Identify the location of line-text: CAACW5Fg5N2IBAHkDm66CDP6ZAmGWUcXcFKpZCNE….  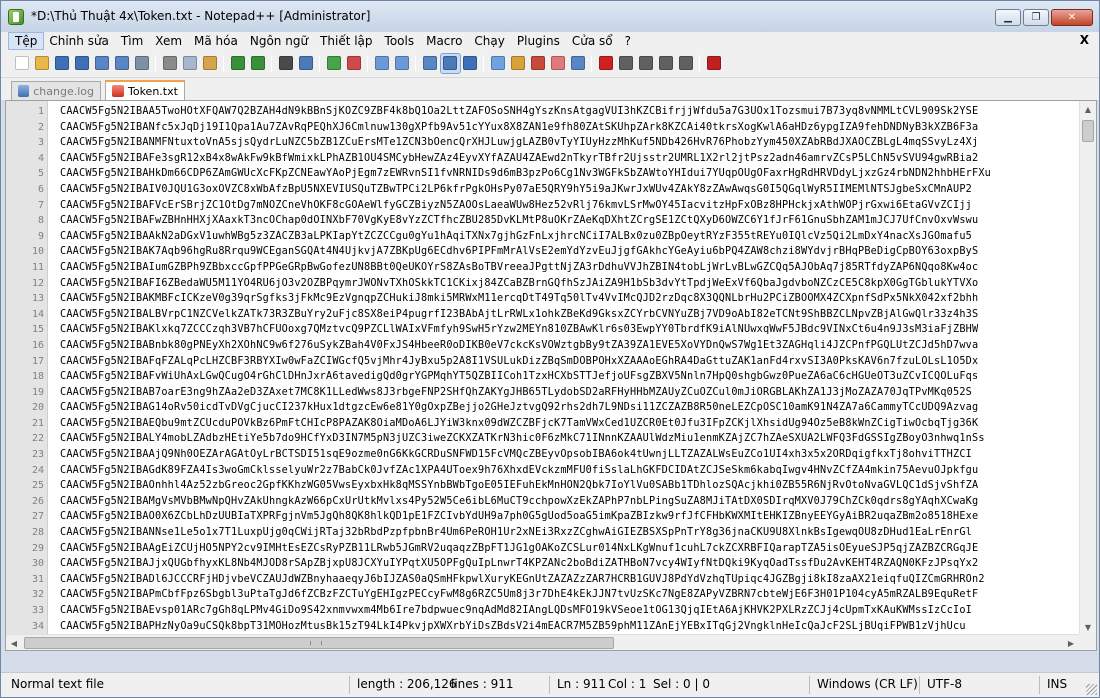
(525, 174).